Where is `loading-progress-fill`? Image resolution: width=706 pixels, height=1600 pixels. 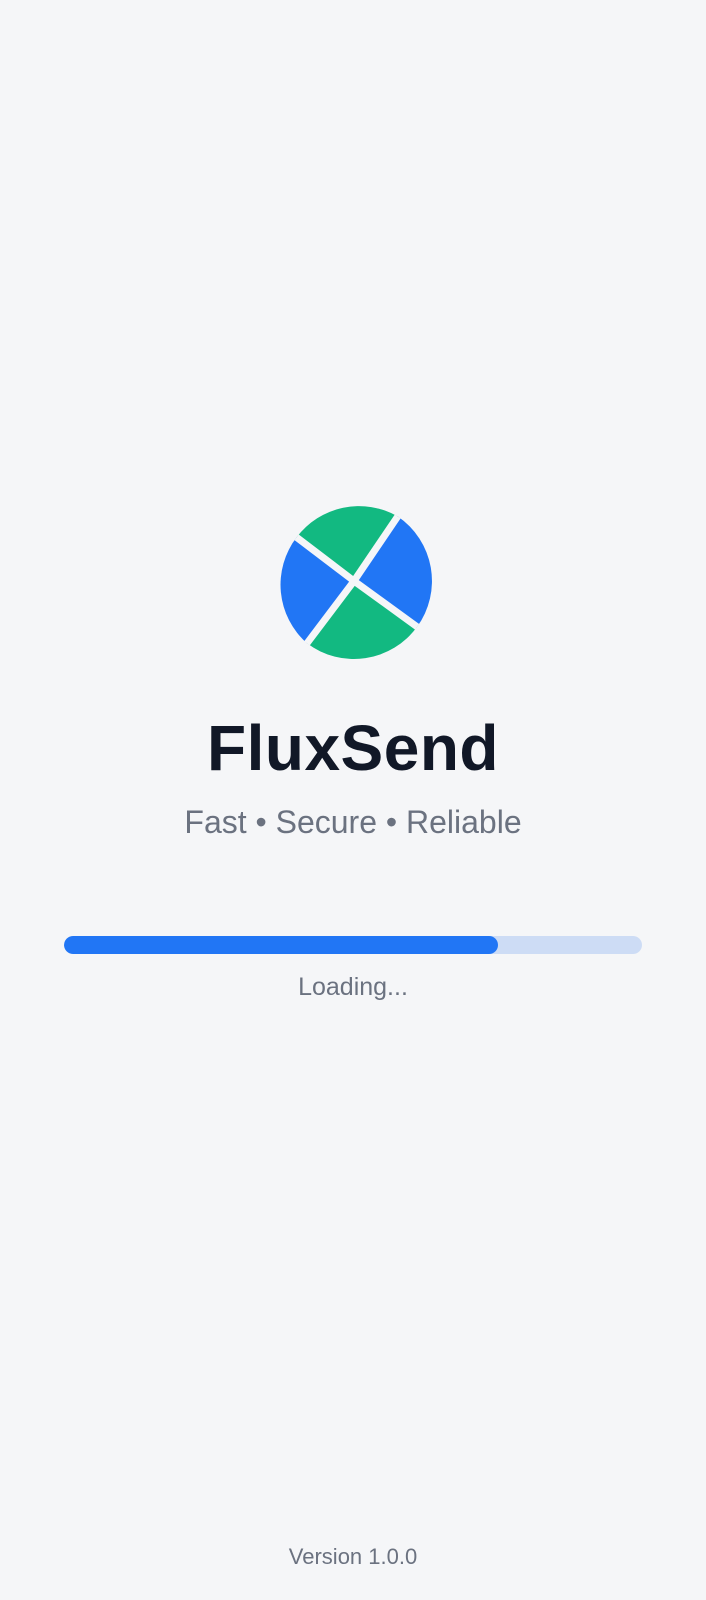 loading-progress-fill is located at coordinates (281, 945).